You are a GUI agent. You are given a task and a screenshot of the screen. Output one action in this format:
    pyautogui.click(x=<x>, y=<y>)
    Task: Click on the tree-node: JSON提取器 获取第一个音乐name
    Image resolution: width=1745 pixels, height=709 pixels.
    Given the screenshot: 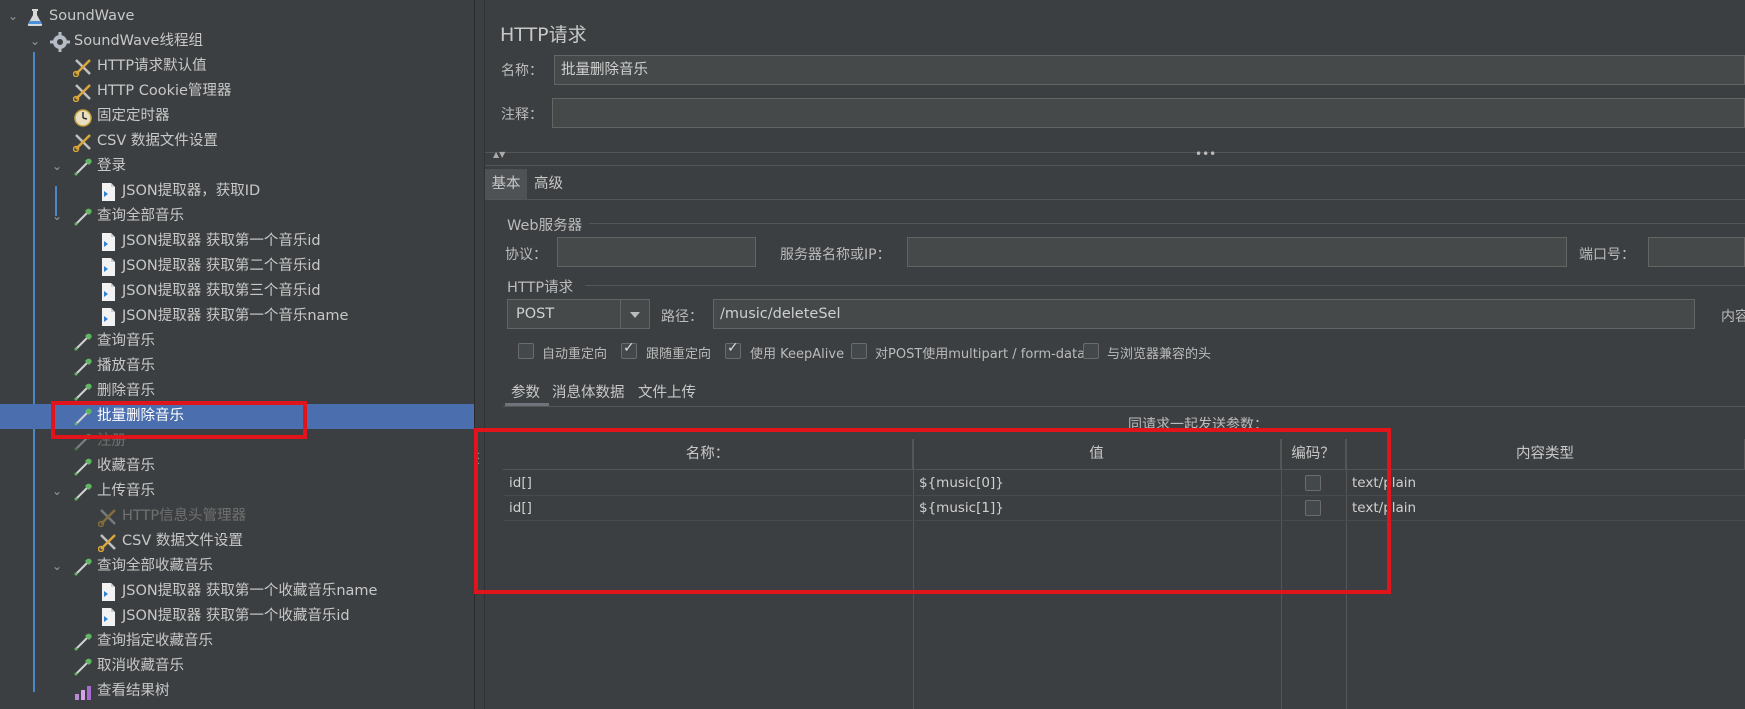 What is the action you would take?
    pyautogui.click(x=237, y=316)
    